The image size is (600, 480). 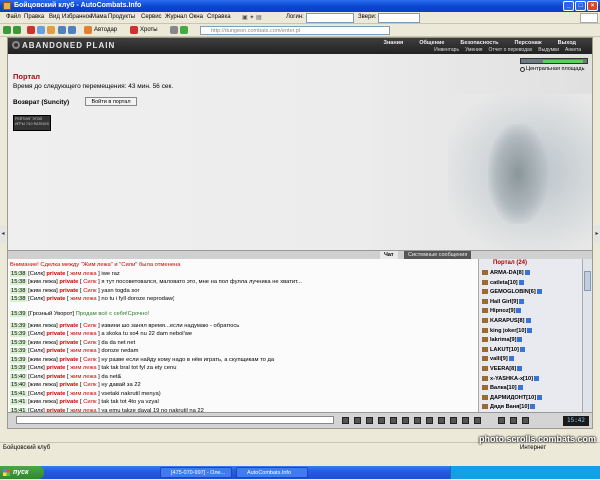 What do you see at coordinates (501, 420) in the screenshot?
I see `online-refresh-icon` at bounding box center [501, 420].